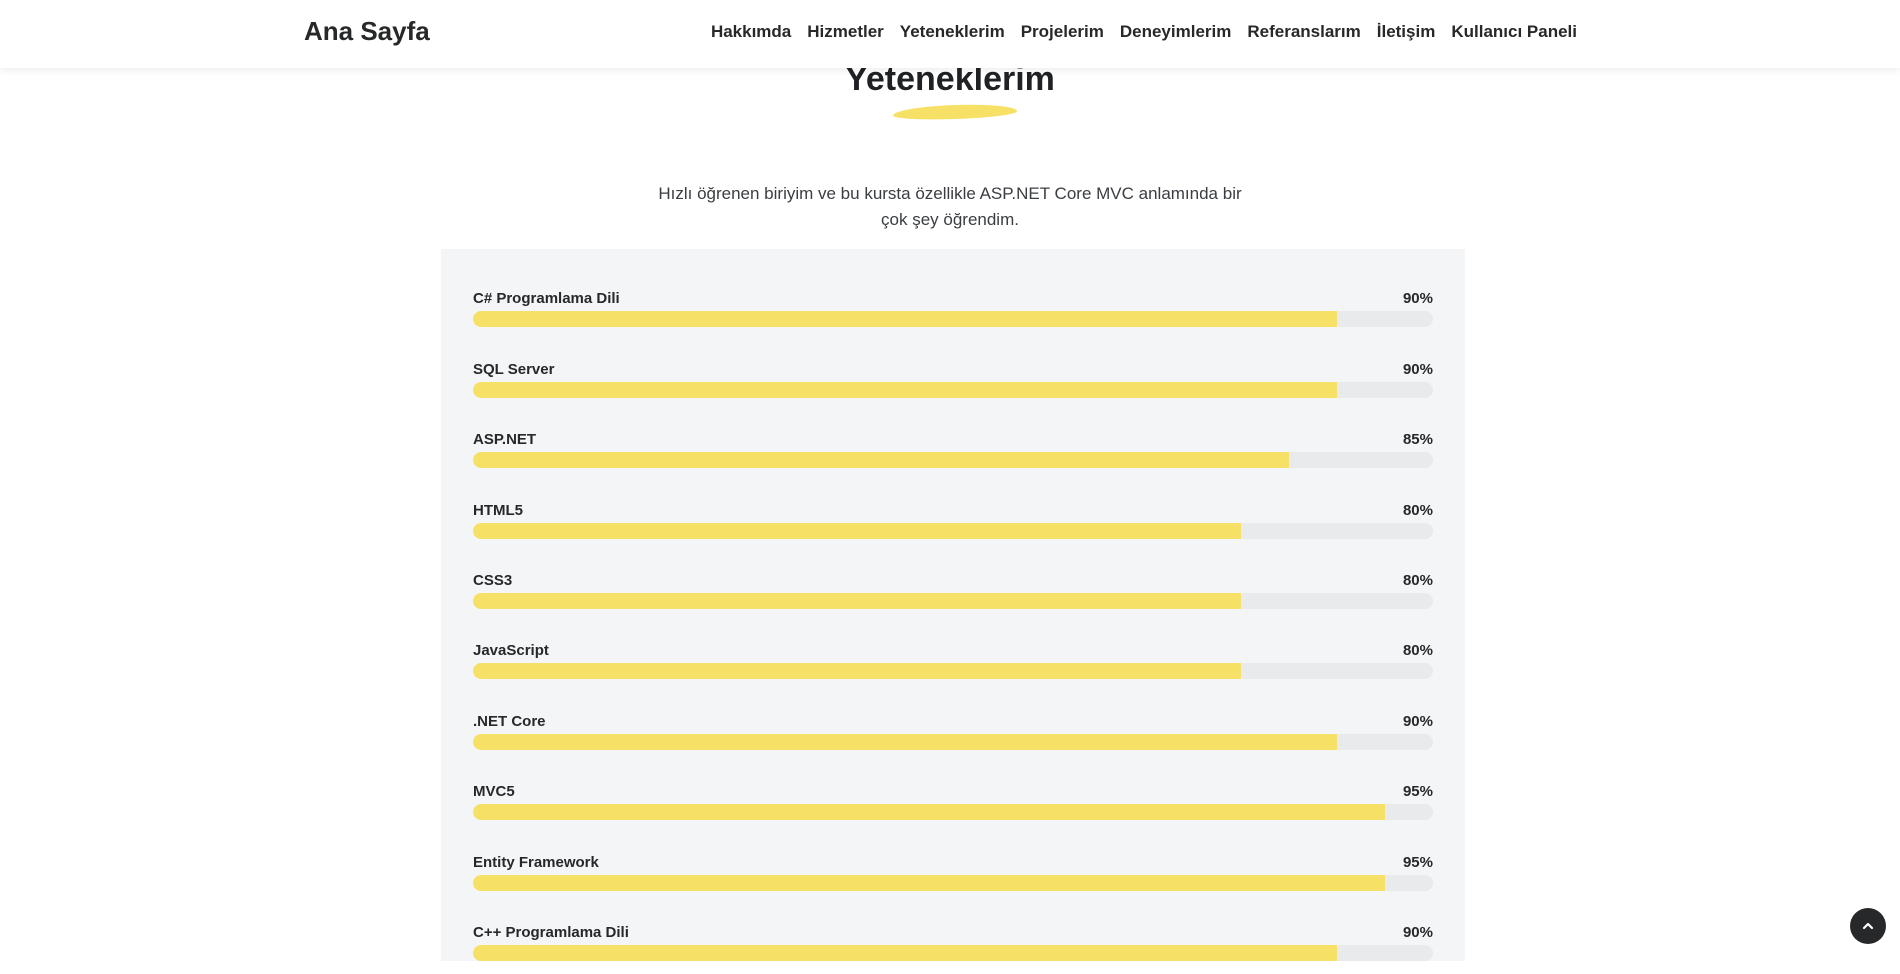 The width and height of the screenshot is (1900, 974). I want to click on skill-item: C++ Programlama Dili 90%, so click(953, 949).